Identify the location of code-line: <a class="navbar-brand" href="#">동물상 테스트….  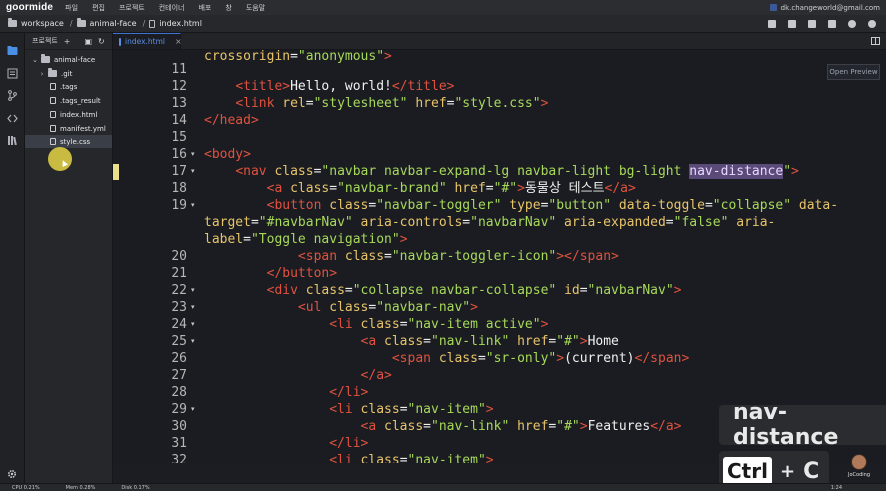
(420, 188).